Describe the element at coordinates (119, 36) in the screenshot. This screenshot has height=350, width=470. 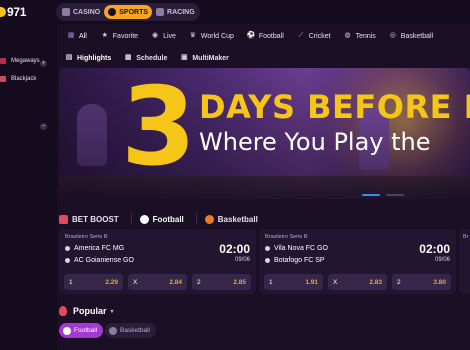
I see `category-favorite: ★ Favorite` at that location.